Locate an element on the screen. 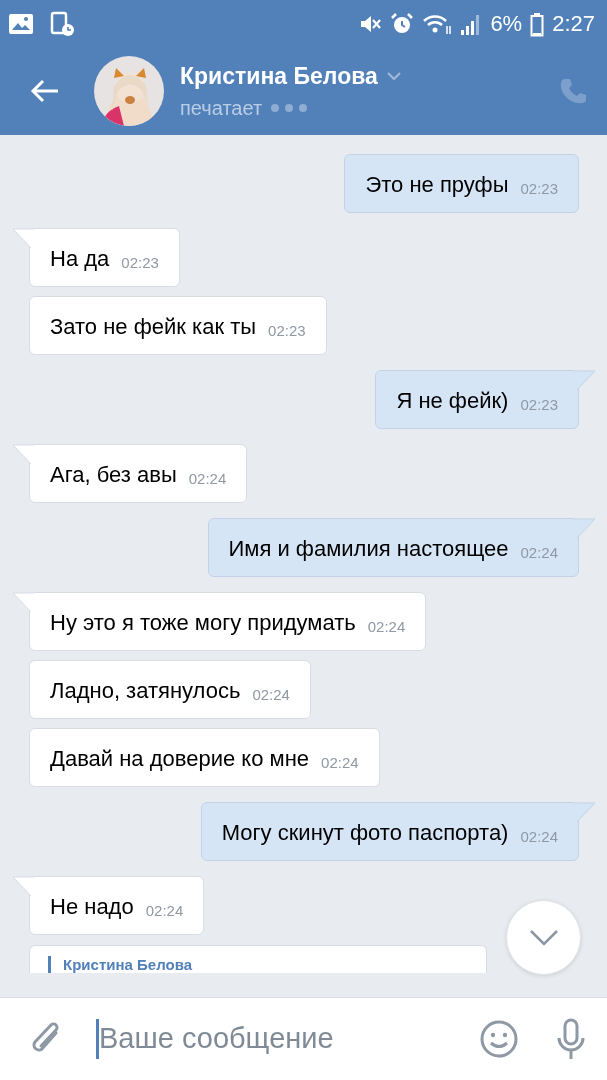  message-text: Ну это я тоже могу придумать is located at coordinates (203, 623).